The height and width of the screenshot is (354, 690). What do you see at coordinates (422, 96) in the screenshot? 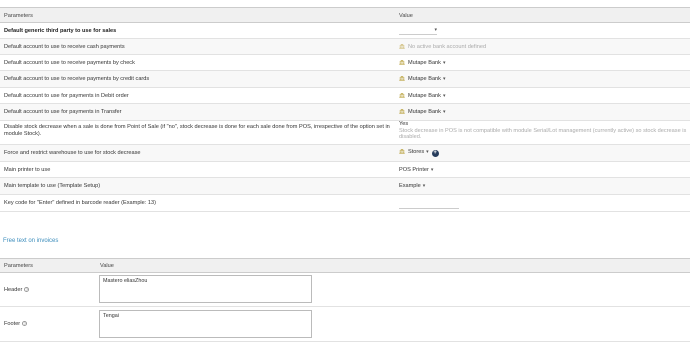
I see `debit-account-select: Mutape Bank ▾` at bounding box center [422, 96].